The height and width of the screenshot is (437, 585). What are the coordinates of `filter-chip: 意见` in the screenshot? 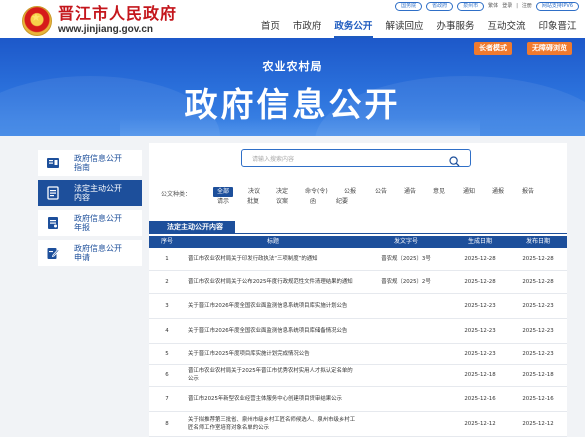 It's located at (439, 192).